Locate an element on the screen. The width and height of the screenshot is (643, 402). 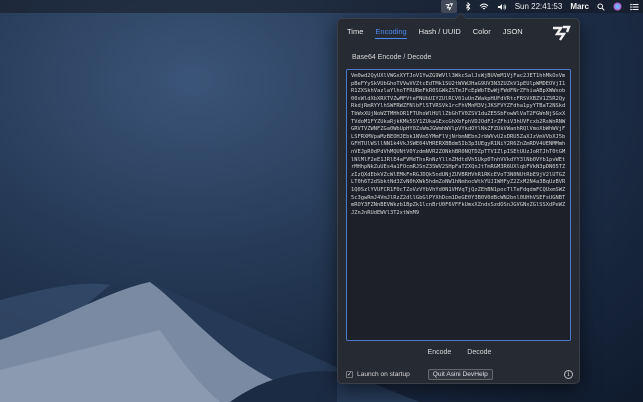
search-icon is located at coordinates (601, 6).